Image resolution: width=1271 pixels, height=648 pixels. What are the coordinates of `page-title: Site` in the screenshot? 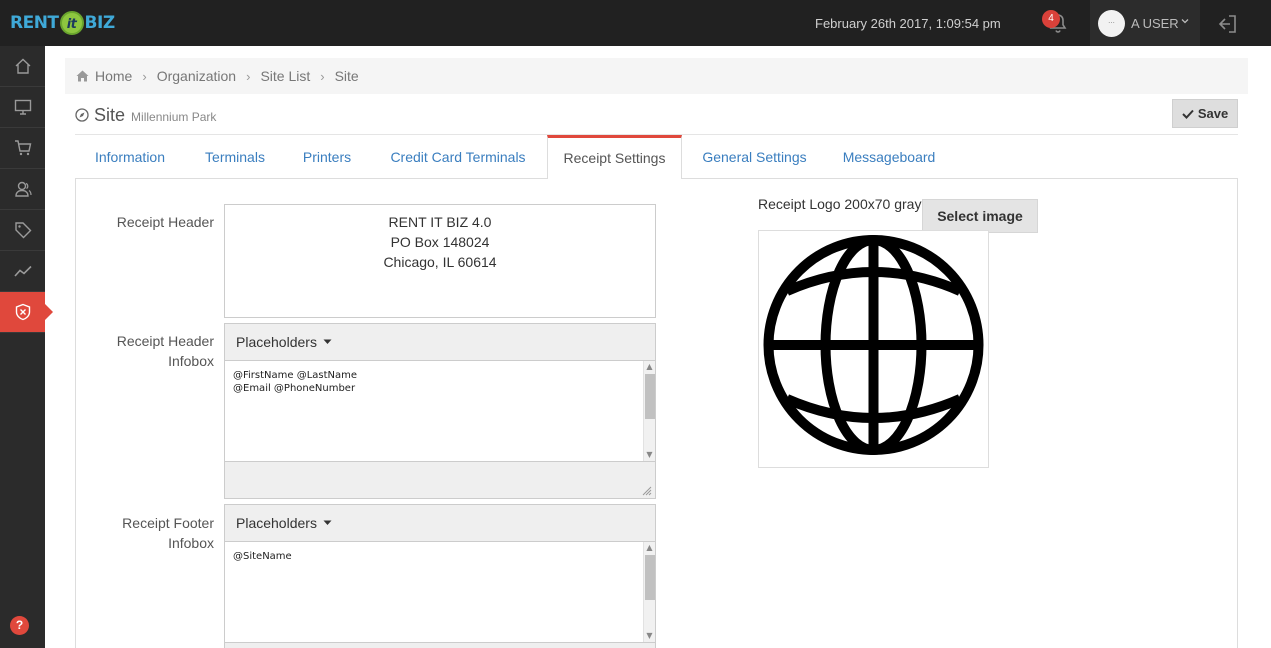 It's located at (110, 114).